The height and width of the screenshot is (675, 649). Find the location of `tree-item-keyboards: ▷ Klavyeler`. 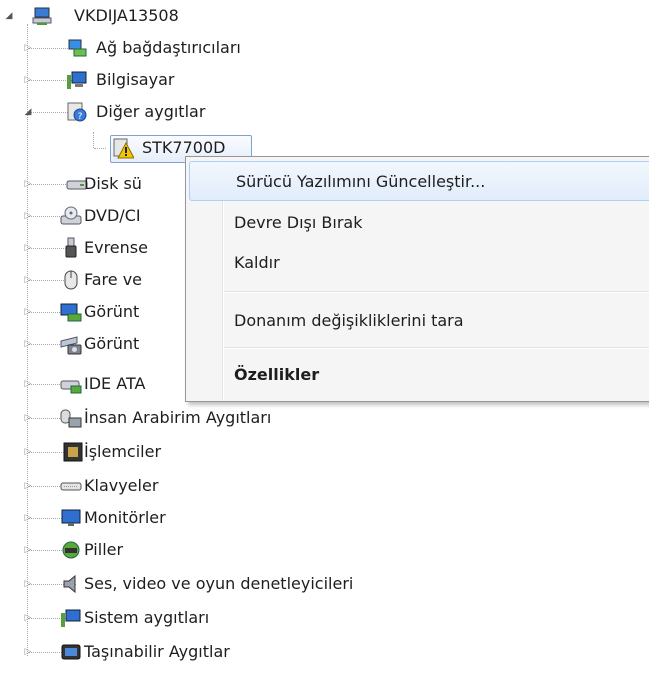

tree-item-keyboards: ▷ Klavyeler is located at coordinates (200, 486).